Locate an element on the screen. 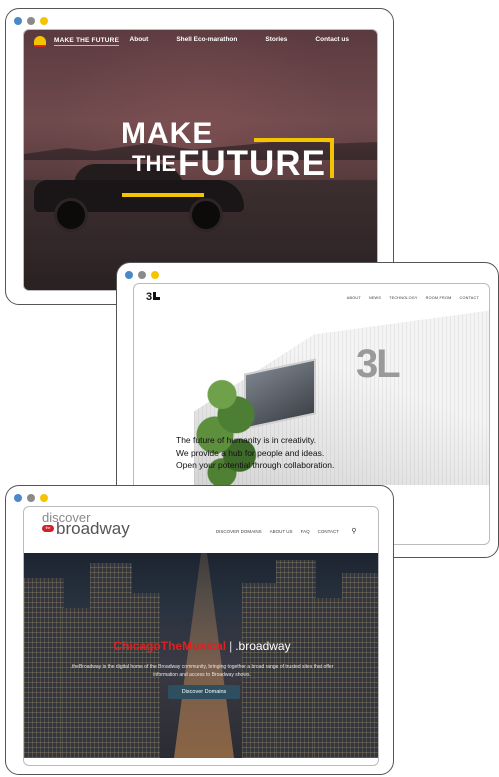 This screenshot has width=499, height=777. logo-broadway-row: the broadway is located at coordinates (86, 528).